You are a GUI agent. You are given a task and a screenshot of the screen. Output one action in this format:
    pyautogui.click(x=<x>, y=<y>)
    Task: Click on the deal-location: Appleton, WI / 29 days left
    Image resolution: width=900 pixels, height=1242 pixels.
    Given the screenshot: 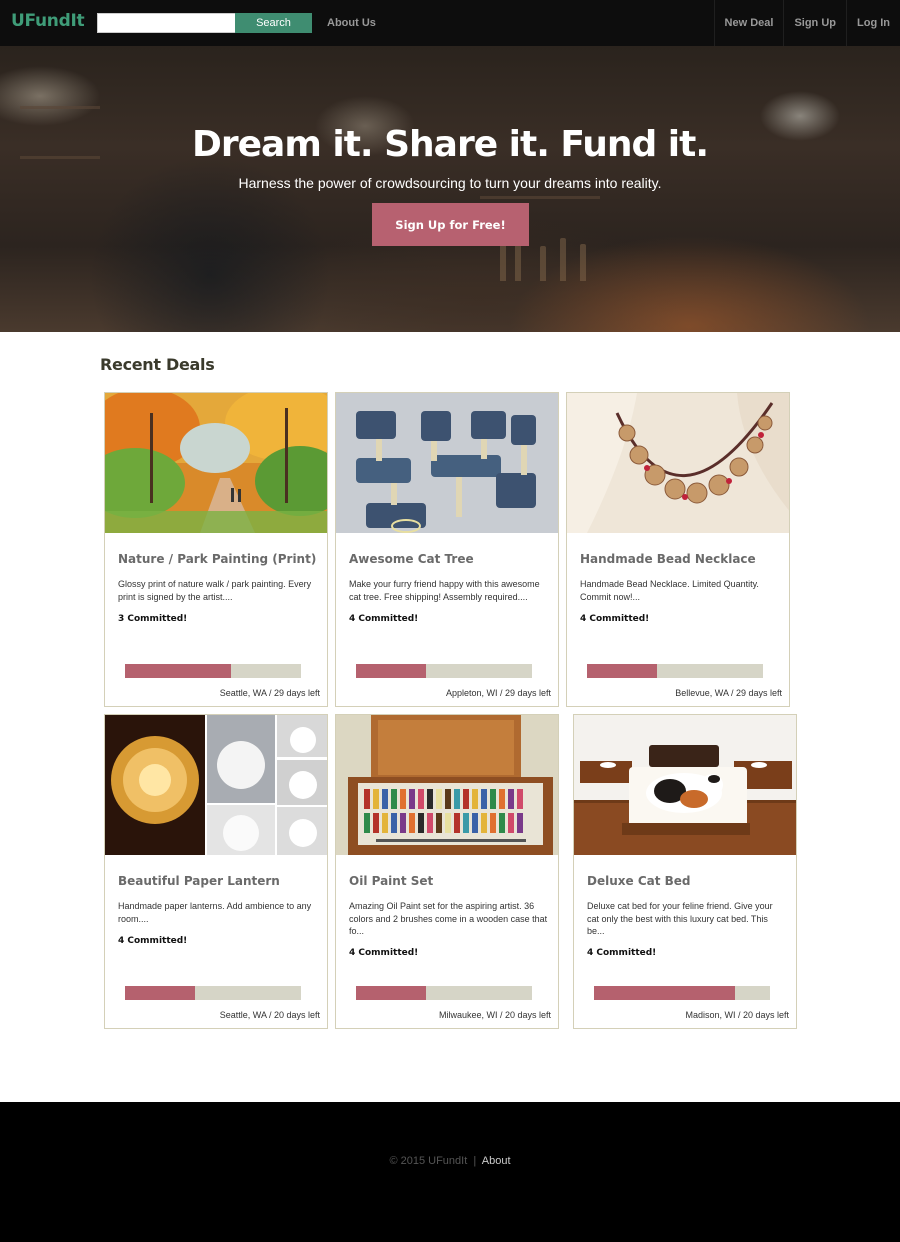 What is the action you would take?
    pyautogui.click(x=498, y=693)
    